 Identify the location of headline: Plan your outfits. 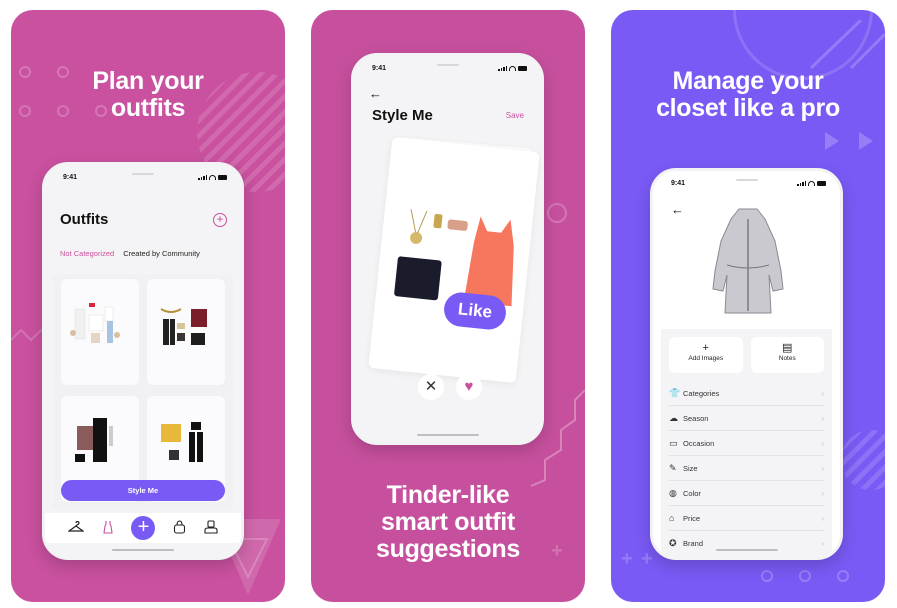
(148, 95).